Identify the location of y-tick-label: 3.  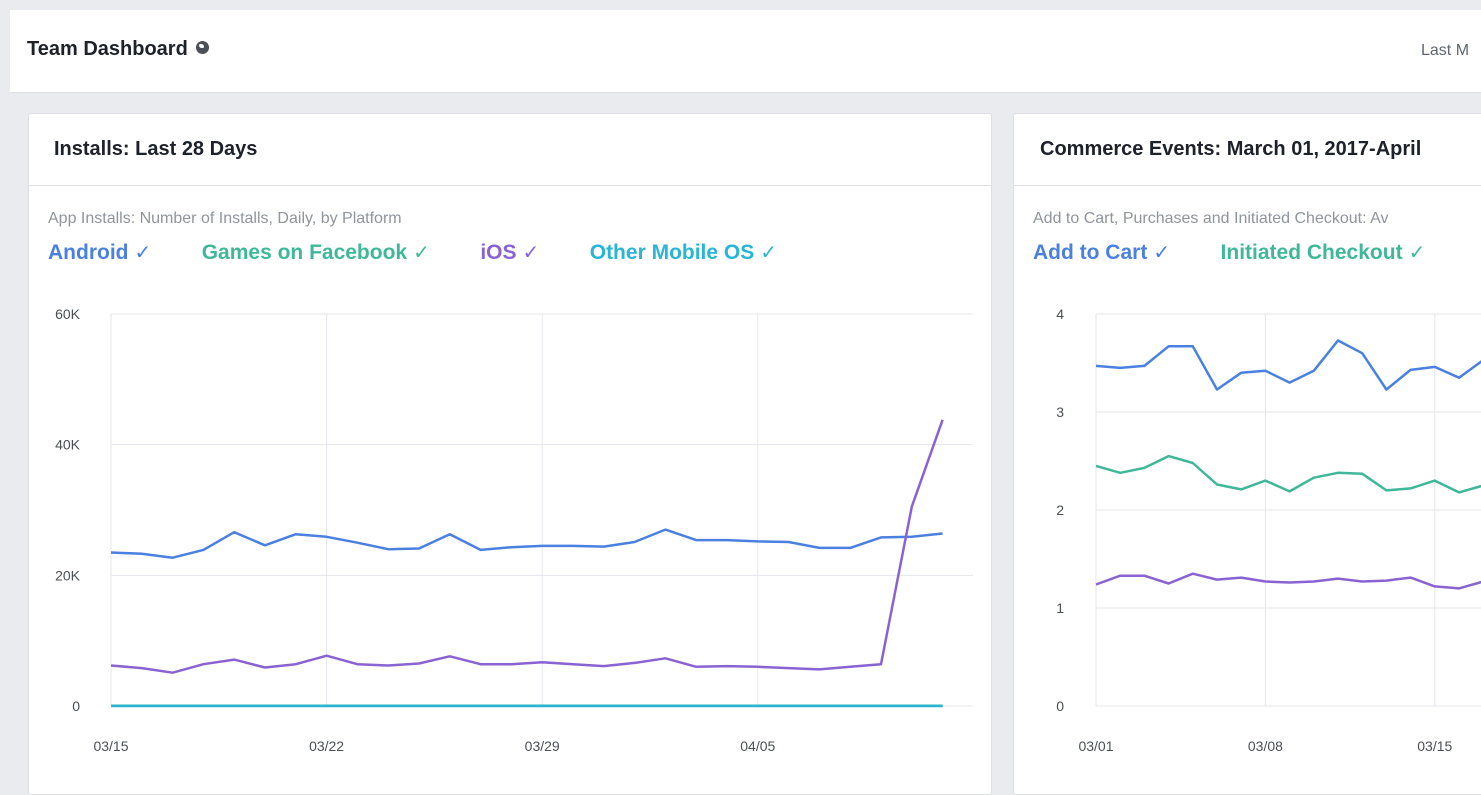
(1060, 412).